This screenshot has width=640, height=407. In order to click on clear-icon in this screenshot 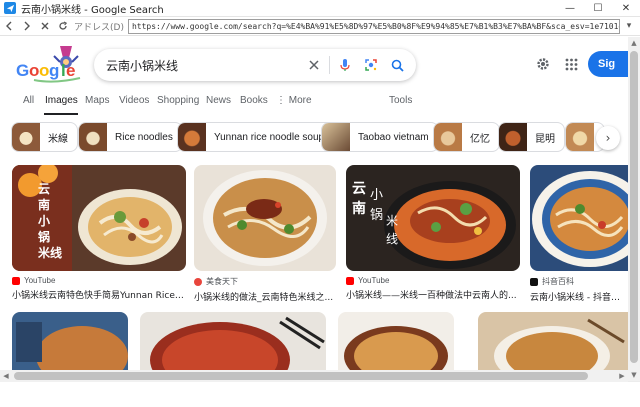, I will do `click(314, 65)`.